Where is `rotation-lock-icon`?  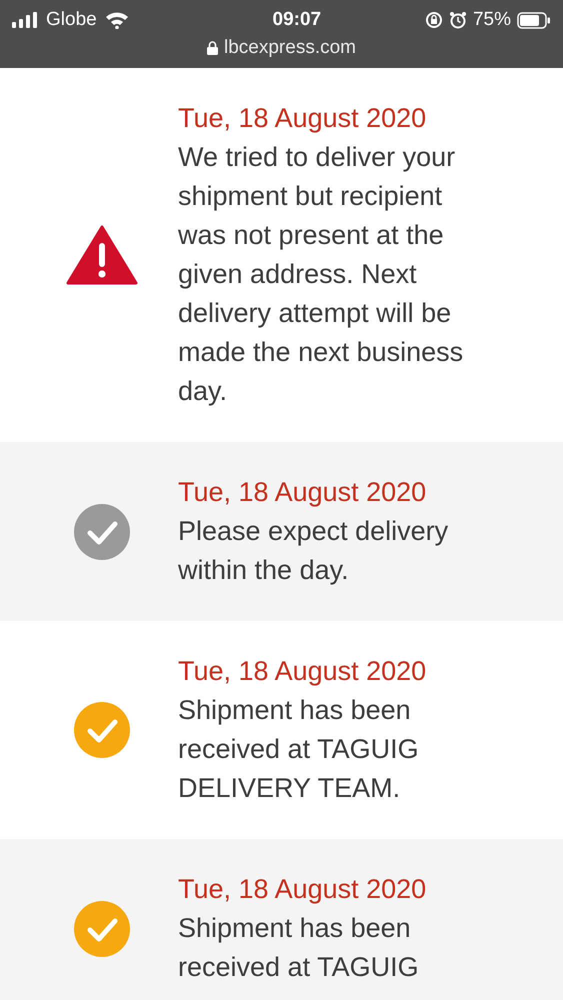
rotation-lock-icon is located at coordinates (433, 20).